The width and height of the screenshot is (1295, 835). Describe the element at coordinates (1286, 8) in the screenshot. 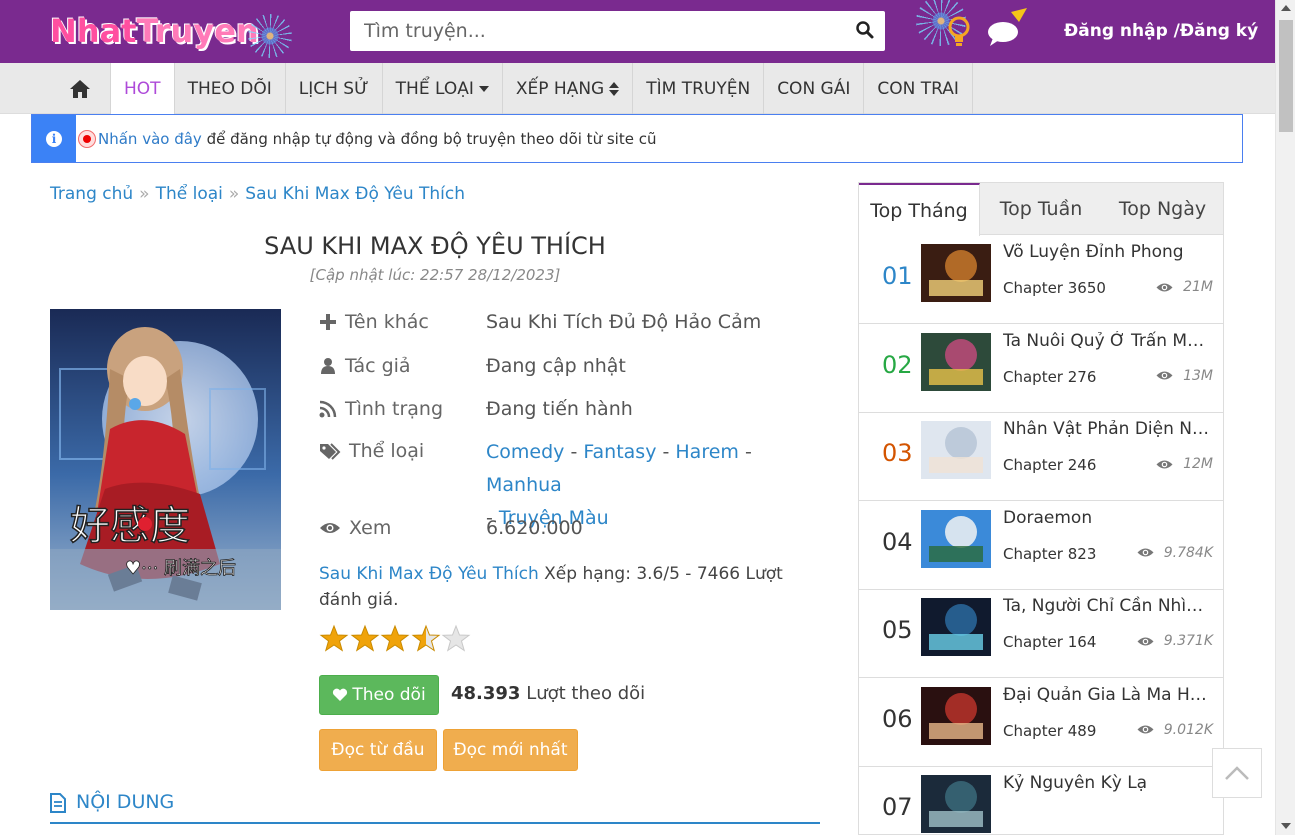

I see `scroll-up-arrow-icon` at that location.